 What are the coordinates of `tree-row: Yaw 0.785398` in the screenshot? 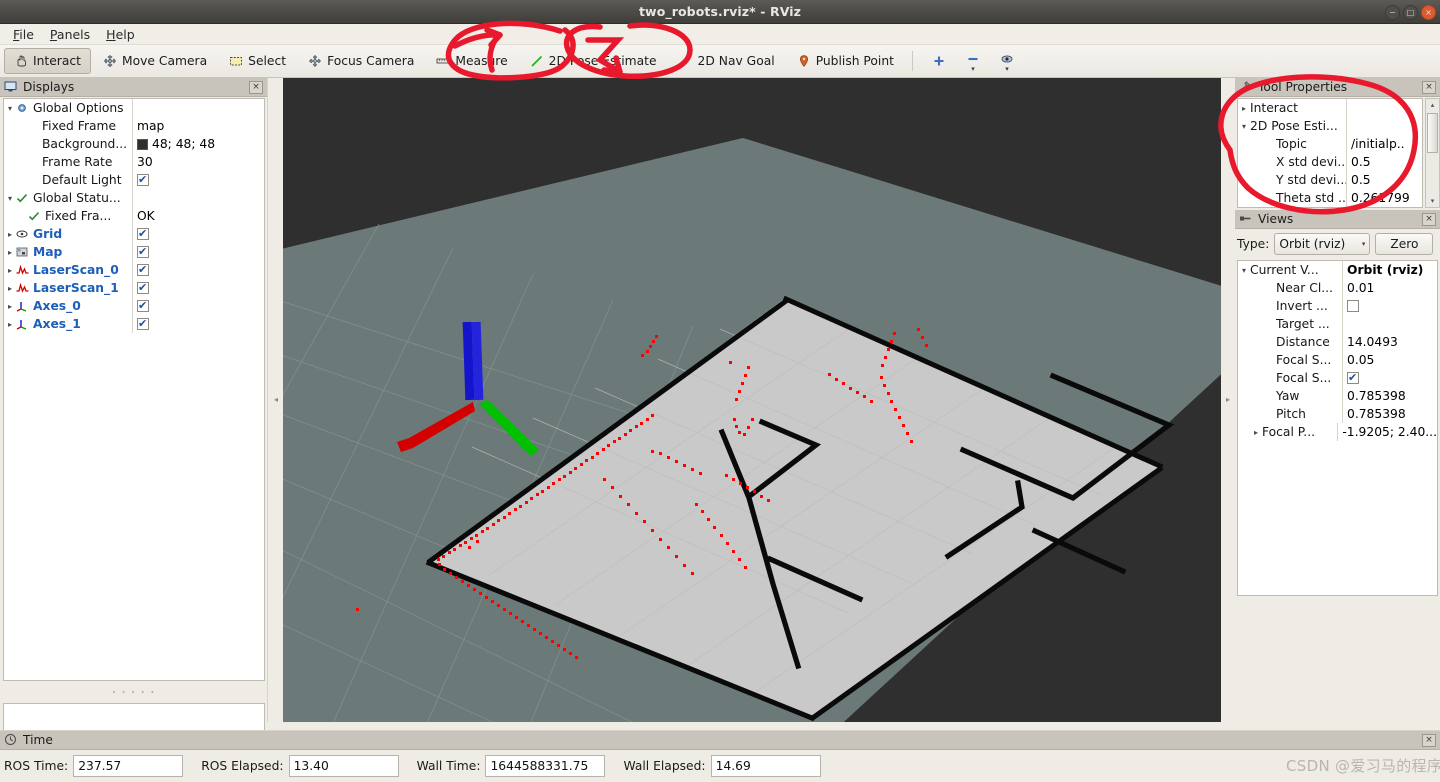 It's located at (1337, 396).